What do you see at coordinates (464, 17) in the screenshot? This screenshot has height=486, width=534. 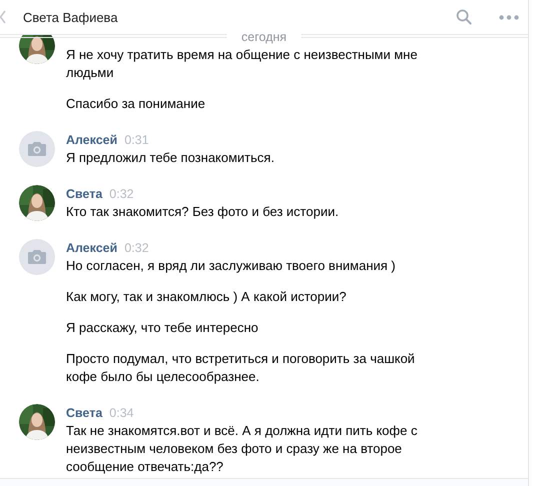 I see `search-icon` at bounding box center [464, 17].